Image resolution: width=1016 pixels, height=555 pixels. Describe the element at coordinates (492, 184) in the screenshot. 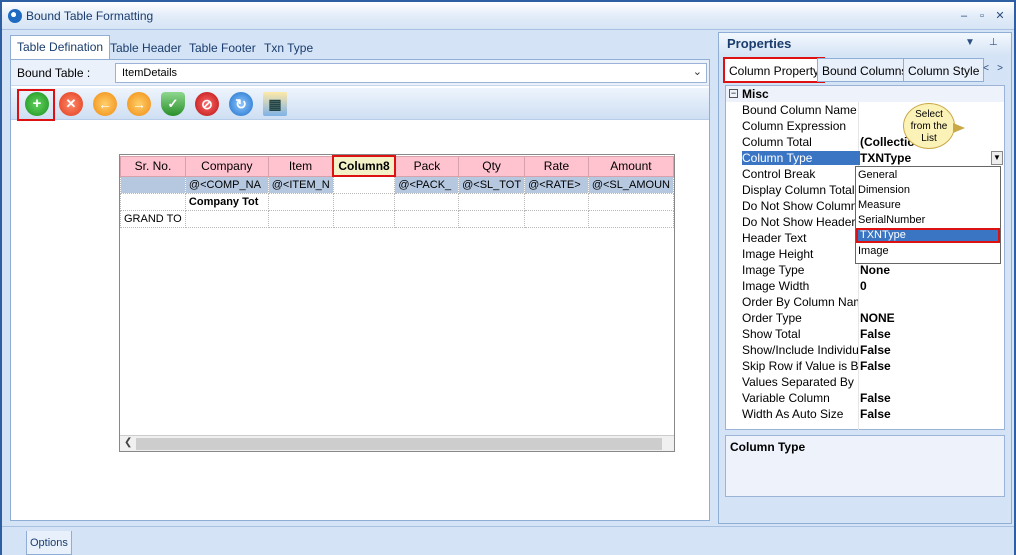

I see `grid-cell: @<SL_TOT` at that location.